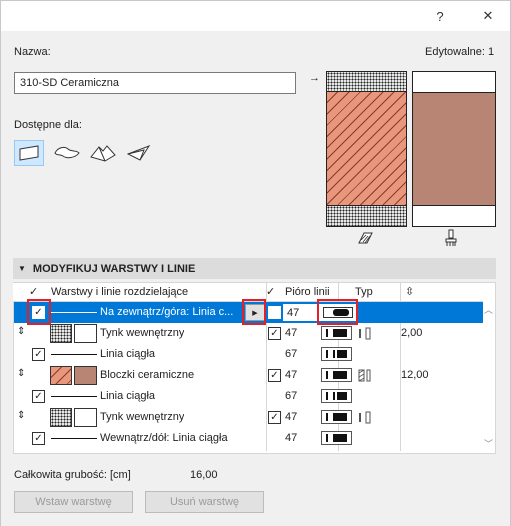  What do you see at coordinates (73, 502) in the screenshot?
I see `insert-layer-button: Wstaw warstwę` at bounding box center [73, 502].